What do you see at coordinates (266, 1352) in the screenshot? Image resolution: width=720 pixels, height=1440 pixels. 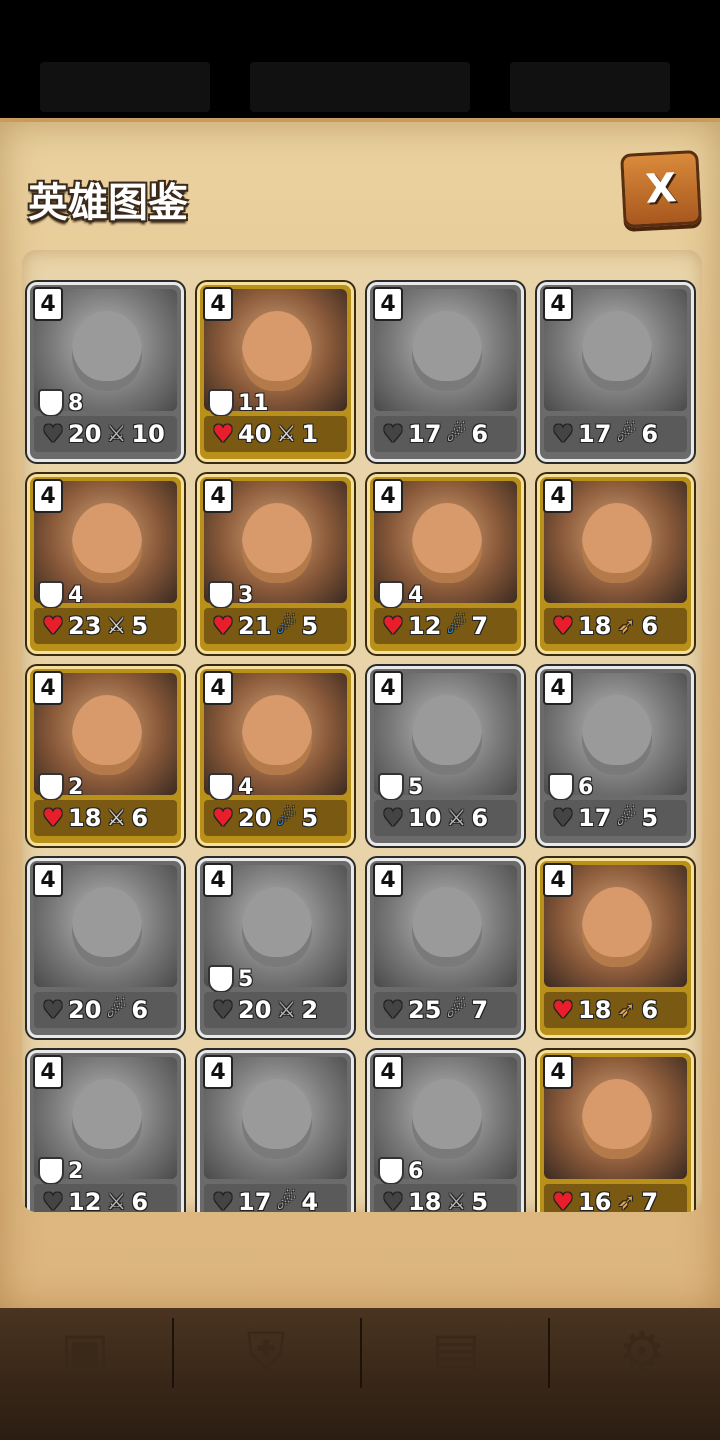 I see `nav-tab-heroes: ⛨` at bounding box center [266, 1352].